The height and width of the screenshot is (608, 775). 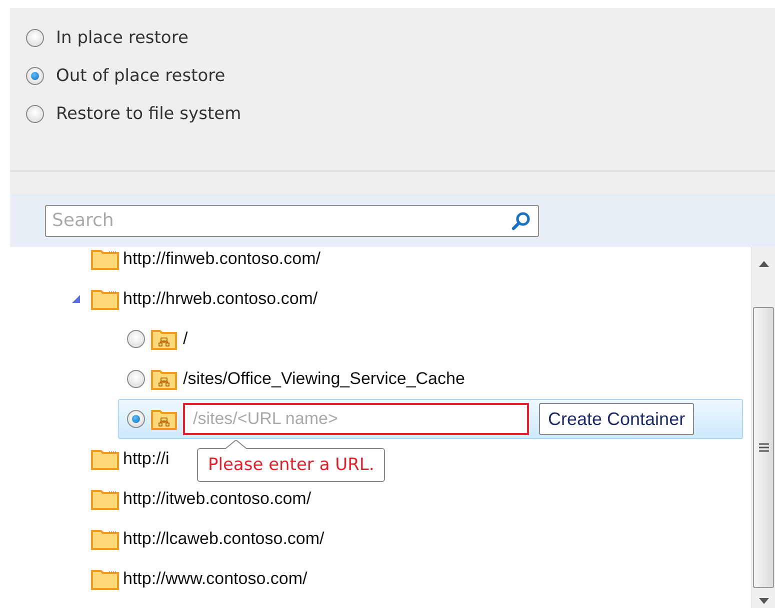 I want to click on search-icon, so click(x=521, y=220).